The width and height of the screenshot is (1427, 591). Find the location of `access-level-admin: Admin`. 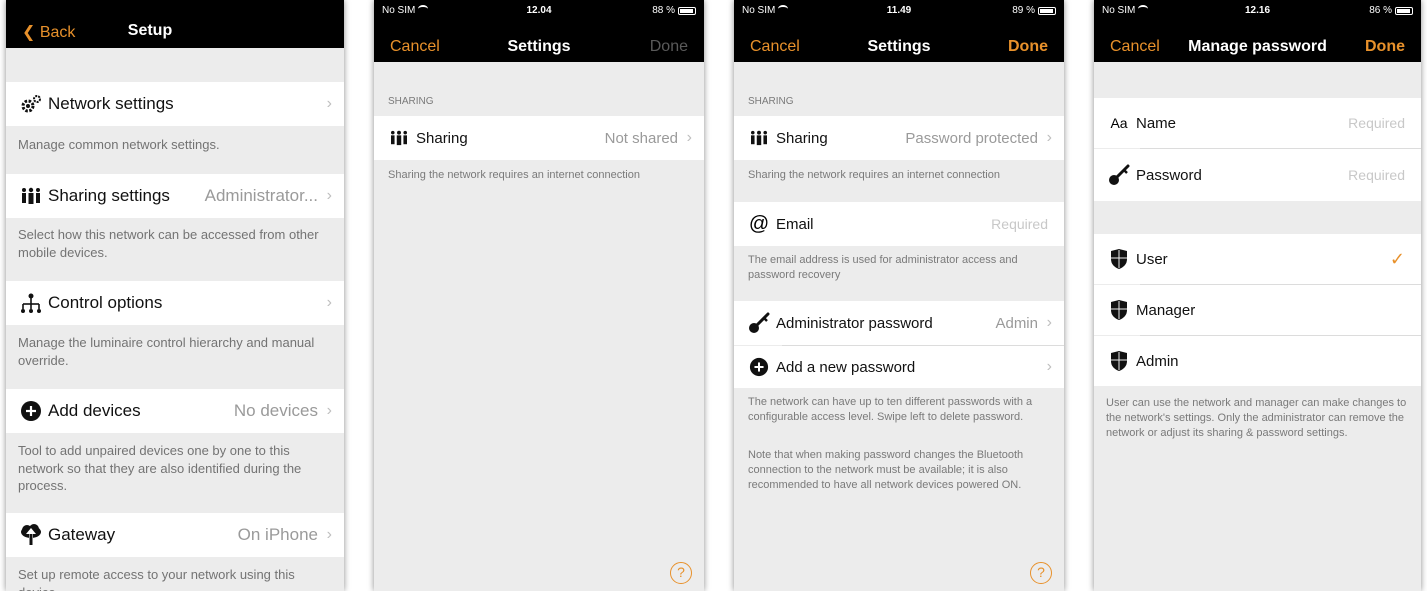

access-level-admin: Admin is located at coordinates (1257, 361).